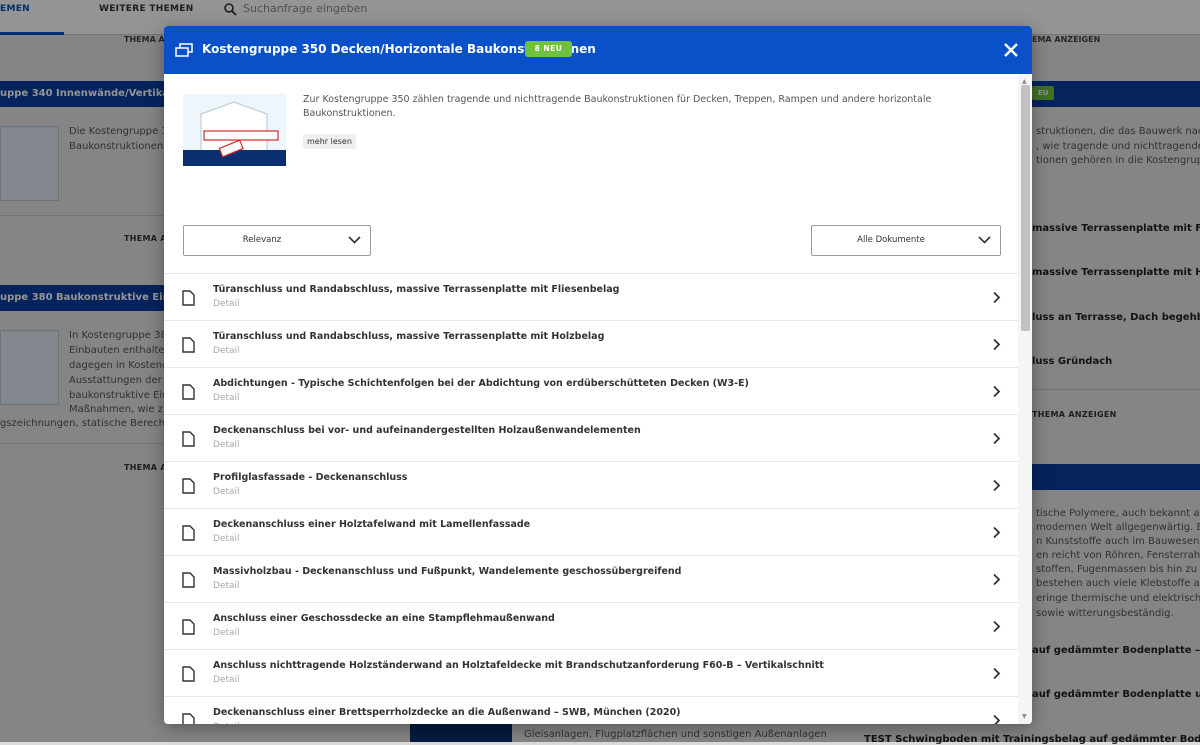  I want to click on documents-stack-icon, so click(184, 50).